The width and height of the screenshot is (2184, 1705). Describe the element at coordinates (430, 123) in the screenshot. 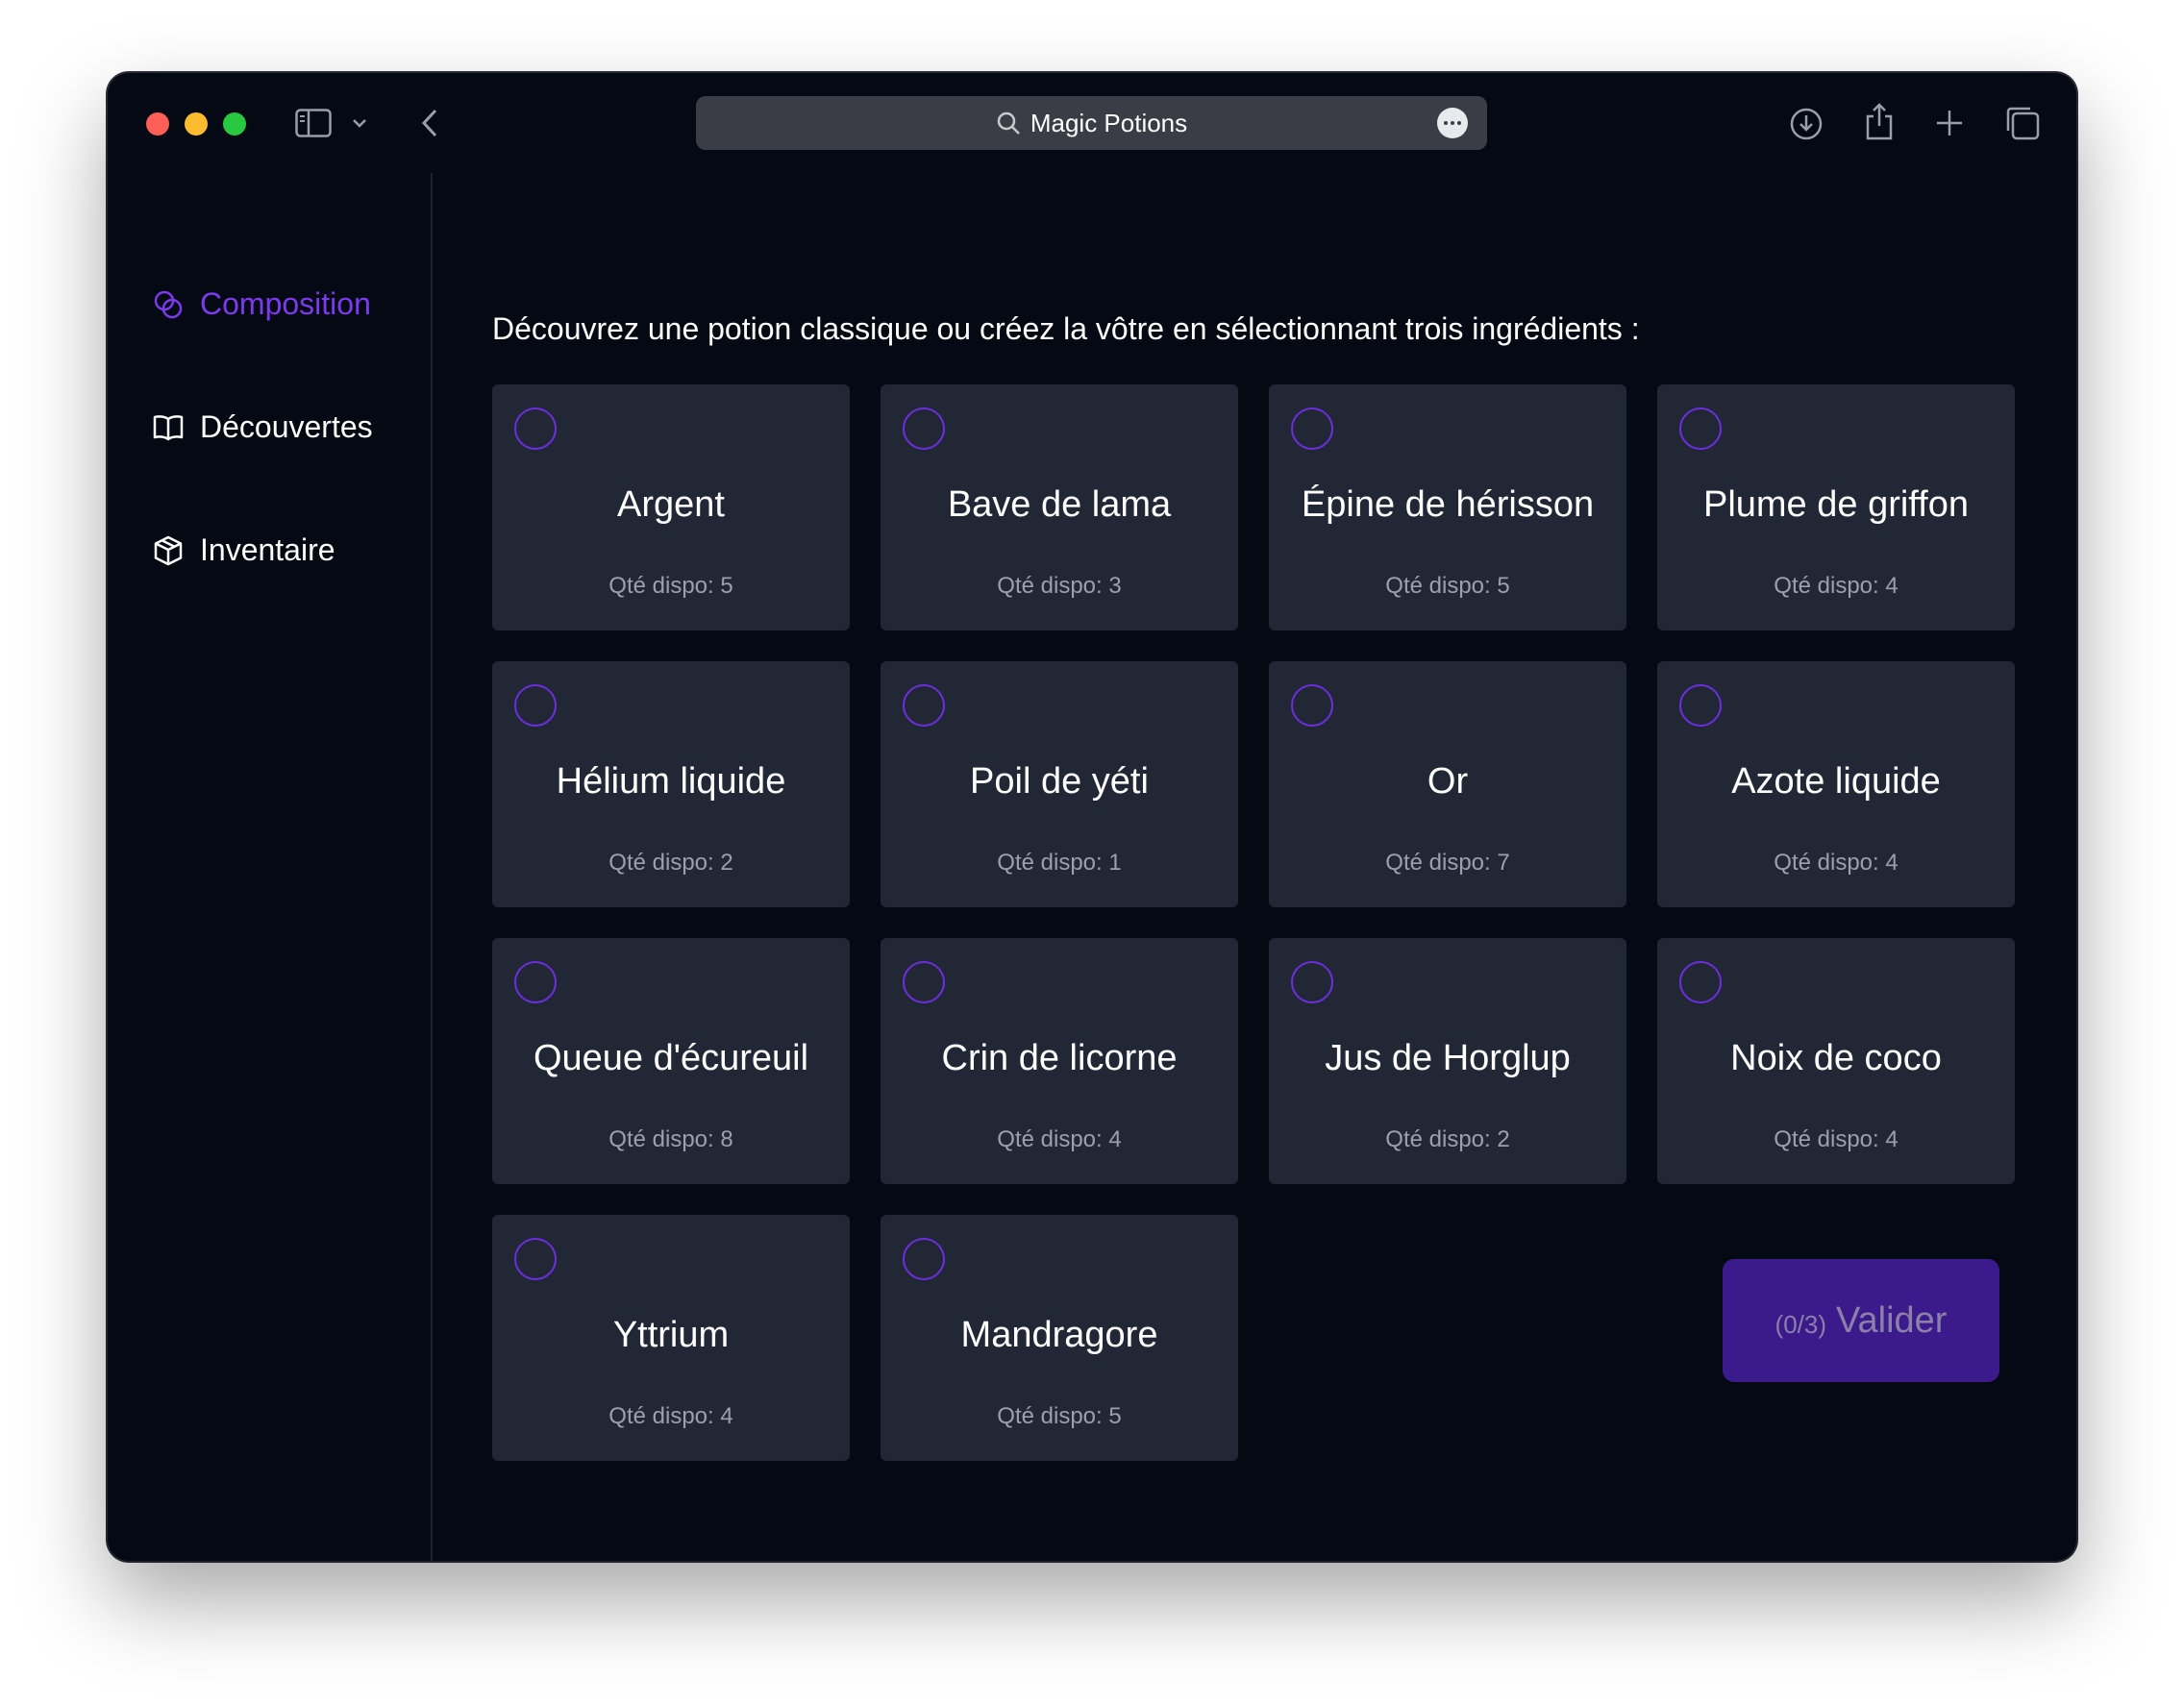

I see `back-arrow-icon` at that location.